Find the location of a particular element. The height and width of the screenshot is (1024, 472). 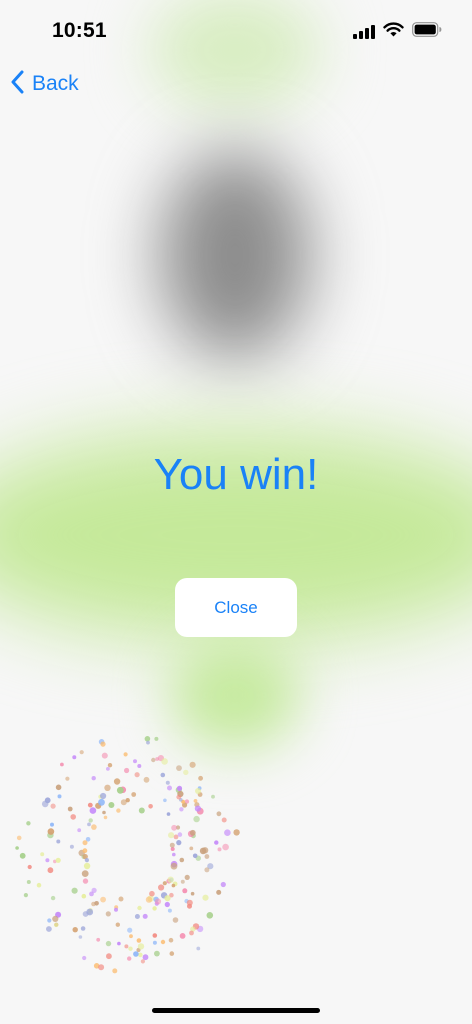

wifi-icon is located at coordinates (393, 32).